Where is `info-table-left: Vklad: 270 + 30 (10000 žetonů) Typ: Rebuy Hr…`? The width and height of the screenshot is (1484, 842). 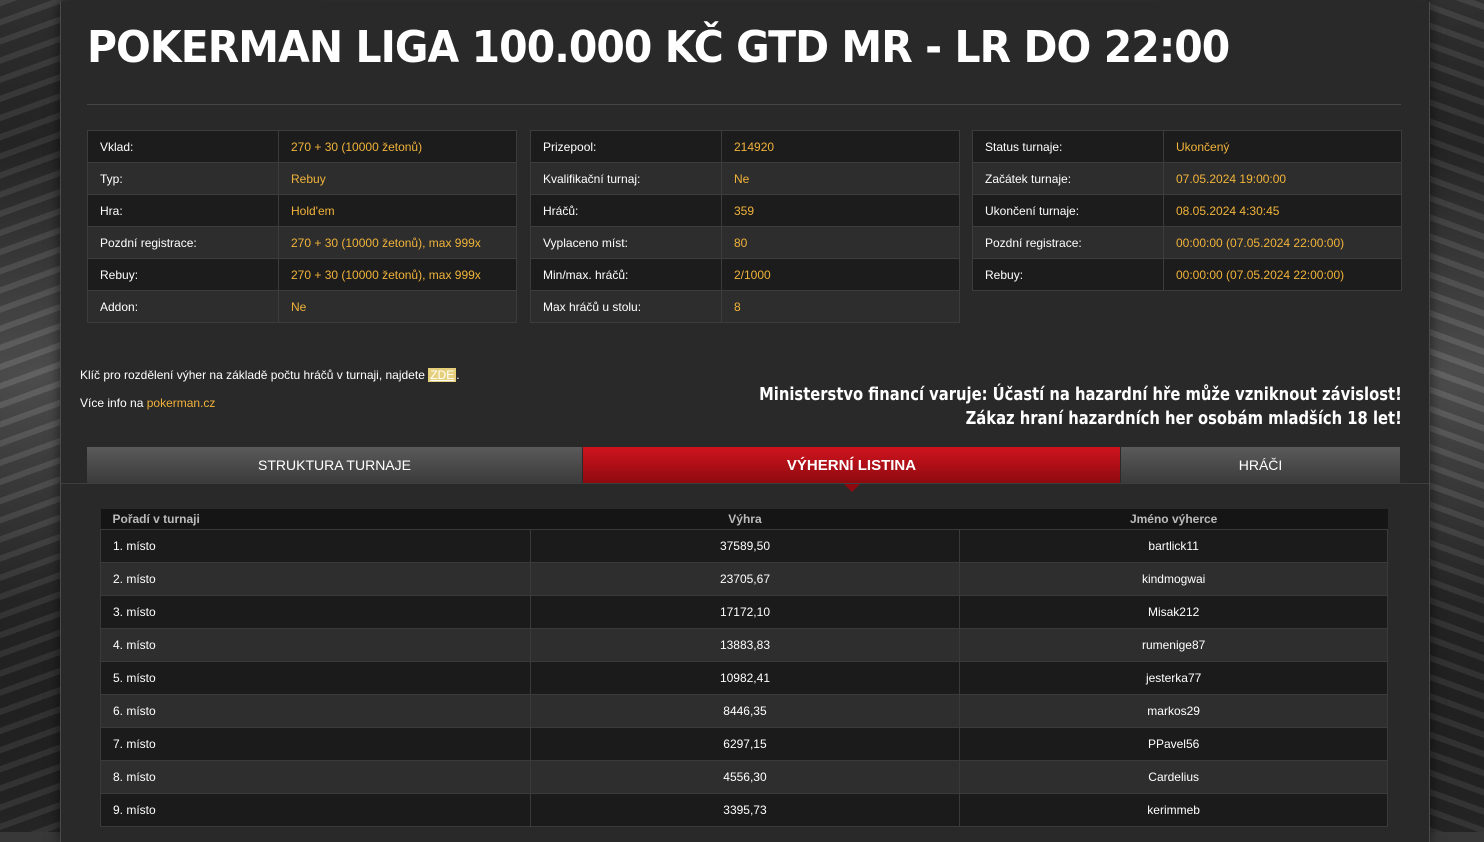
info-table-left: Vklad: 270 + 30 (10000 žetonů) Typ: Rebuy Hr… is located at coordinates (302, 226).